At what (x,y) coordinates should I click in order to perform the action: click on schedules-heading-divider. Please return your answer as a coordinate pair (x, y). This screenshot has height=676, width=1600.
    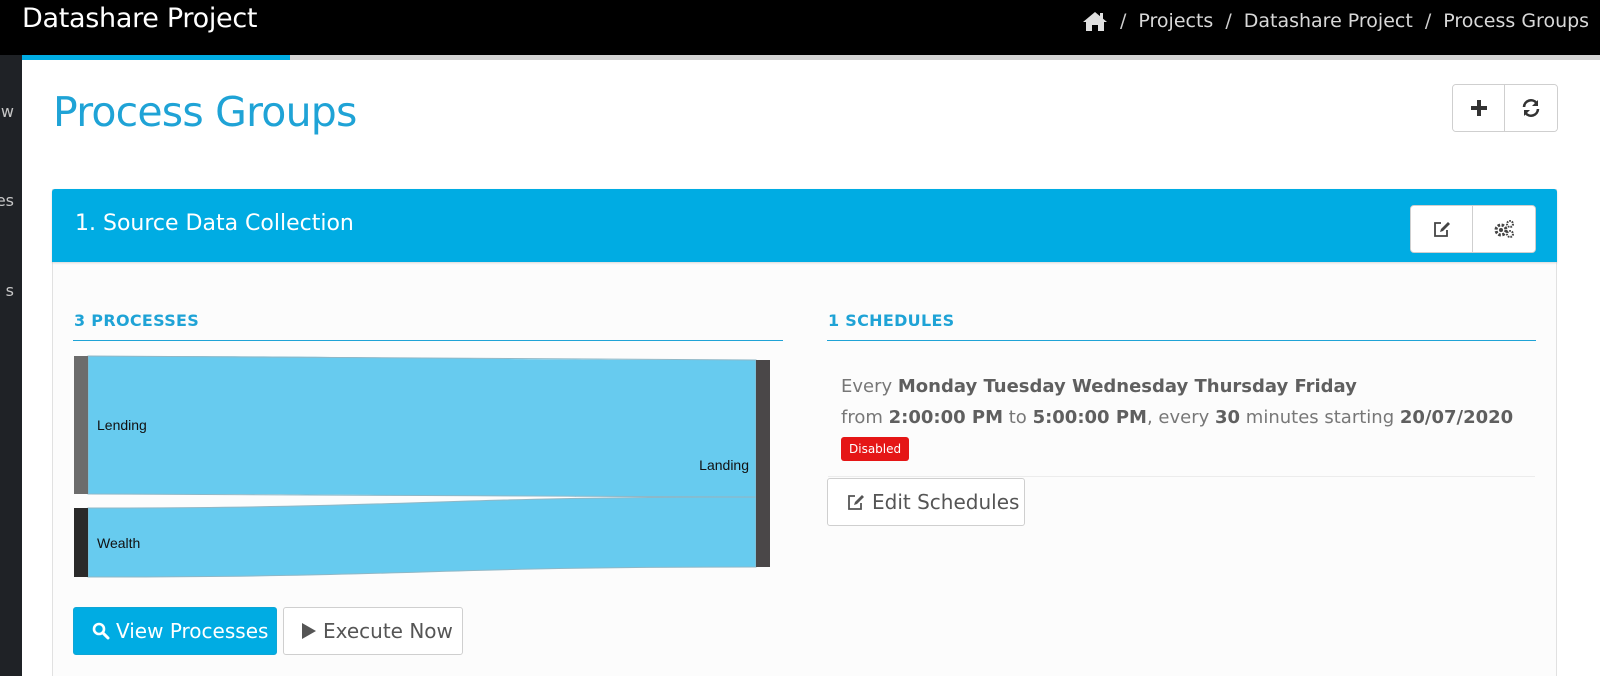
    Looking at the image, I should click on (1181, 340).